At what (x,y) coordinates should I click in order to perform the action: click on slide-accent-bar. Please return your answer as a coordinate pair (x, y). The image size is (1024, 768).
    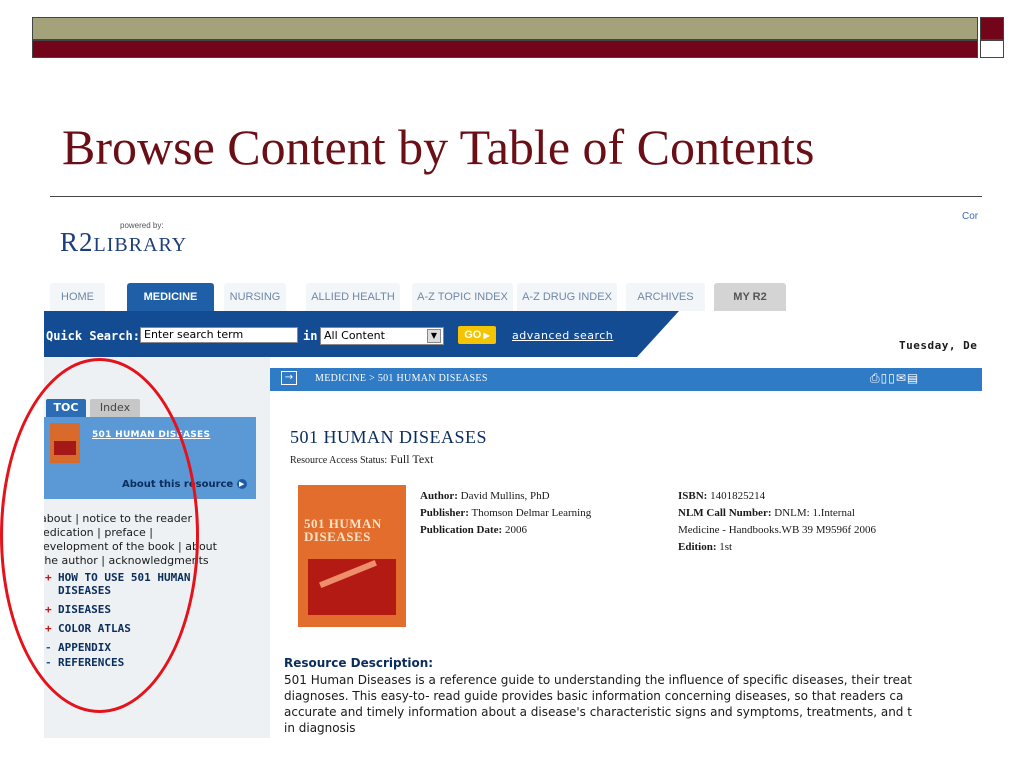
    Looking at the image, I should click on (505, 49).